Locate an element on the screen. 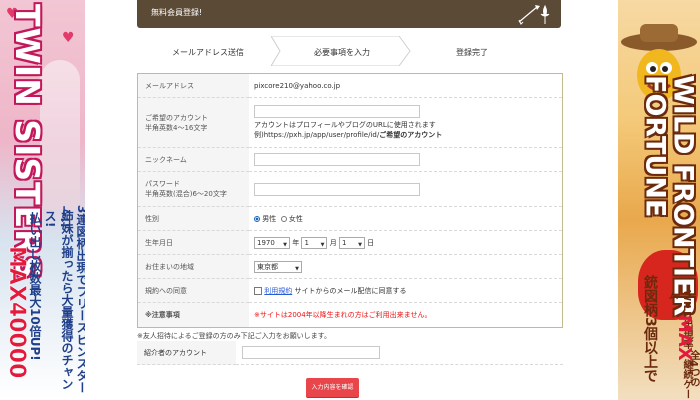  form-row-referrer: 紹介者のアカウント is located at coordinates (350, 353).